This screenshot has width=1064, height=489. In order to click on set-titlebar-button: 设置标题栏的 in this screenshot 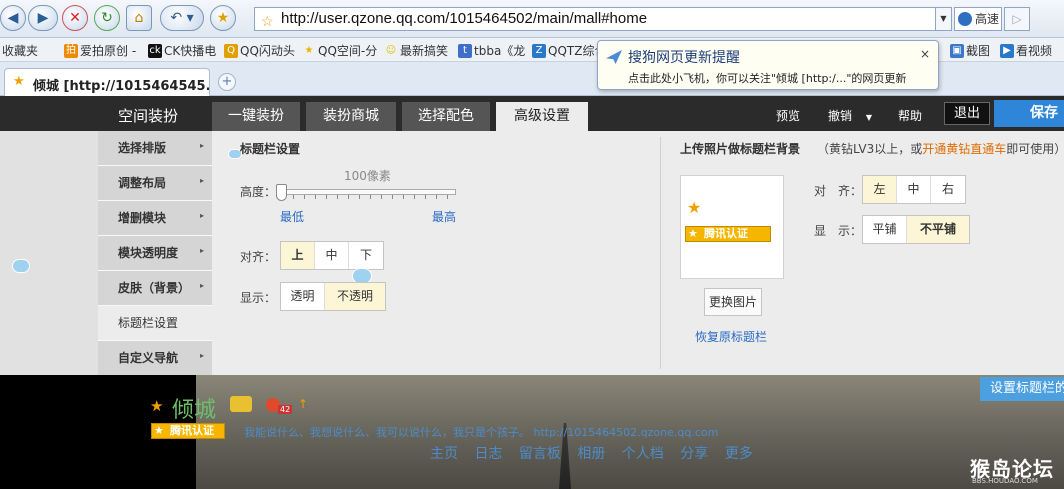, I will do `click(1022, 389)`.